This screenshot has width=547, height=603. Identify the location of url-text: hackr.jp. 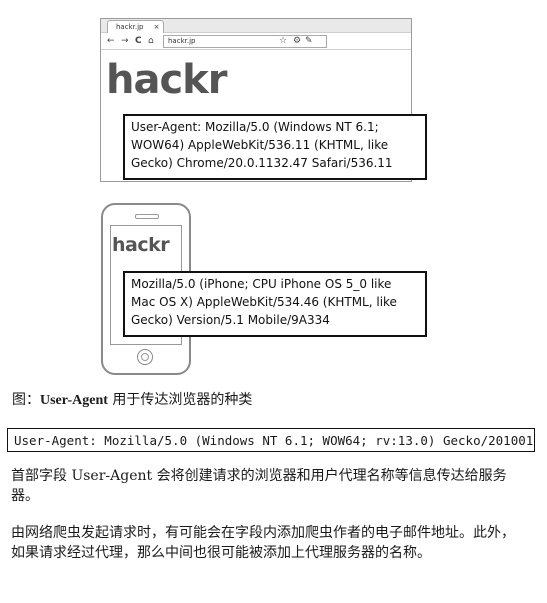
(182, 41).